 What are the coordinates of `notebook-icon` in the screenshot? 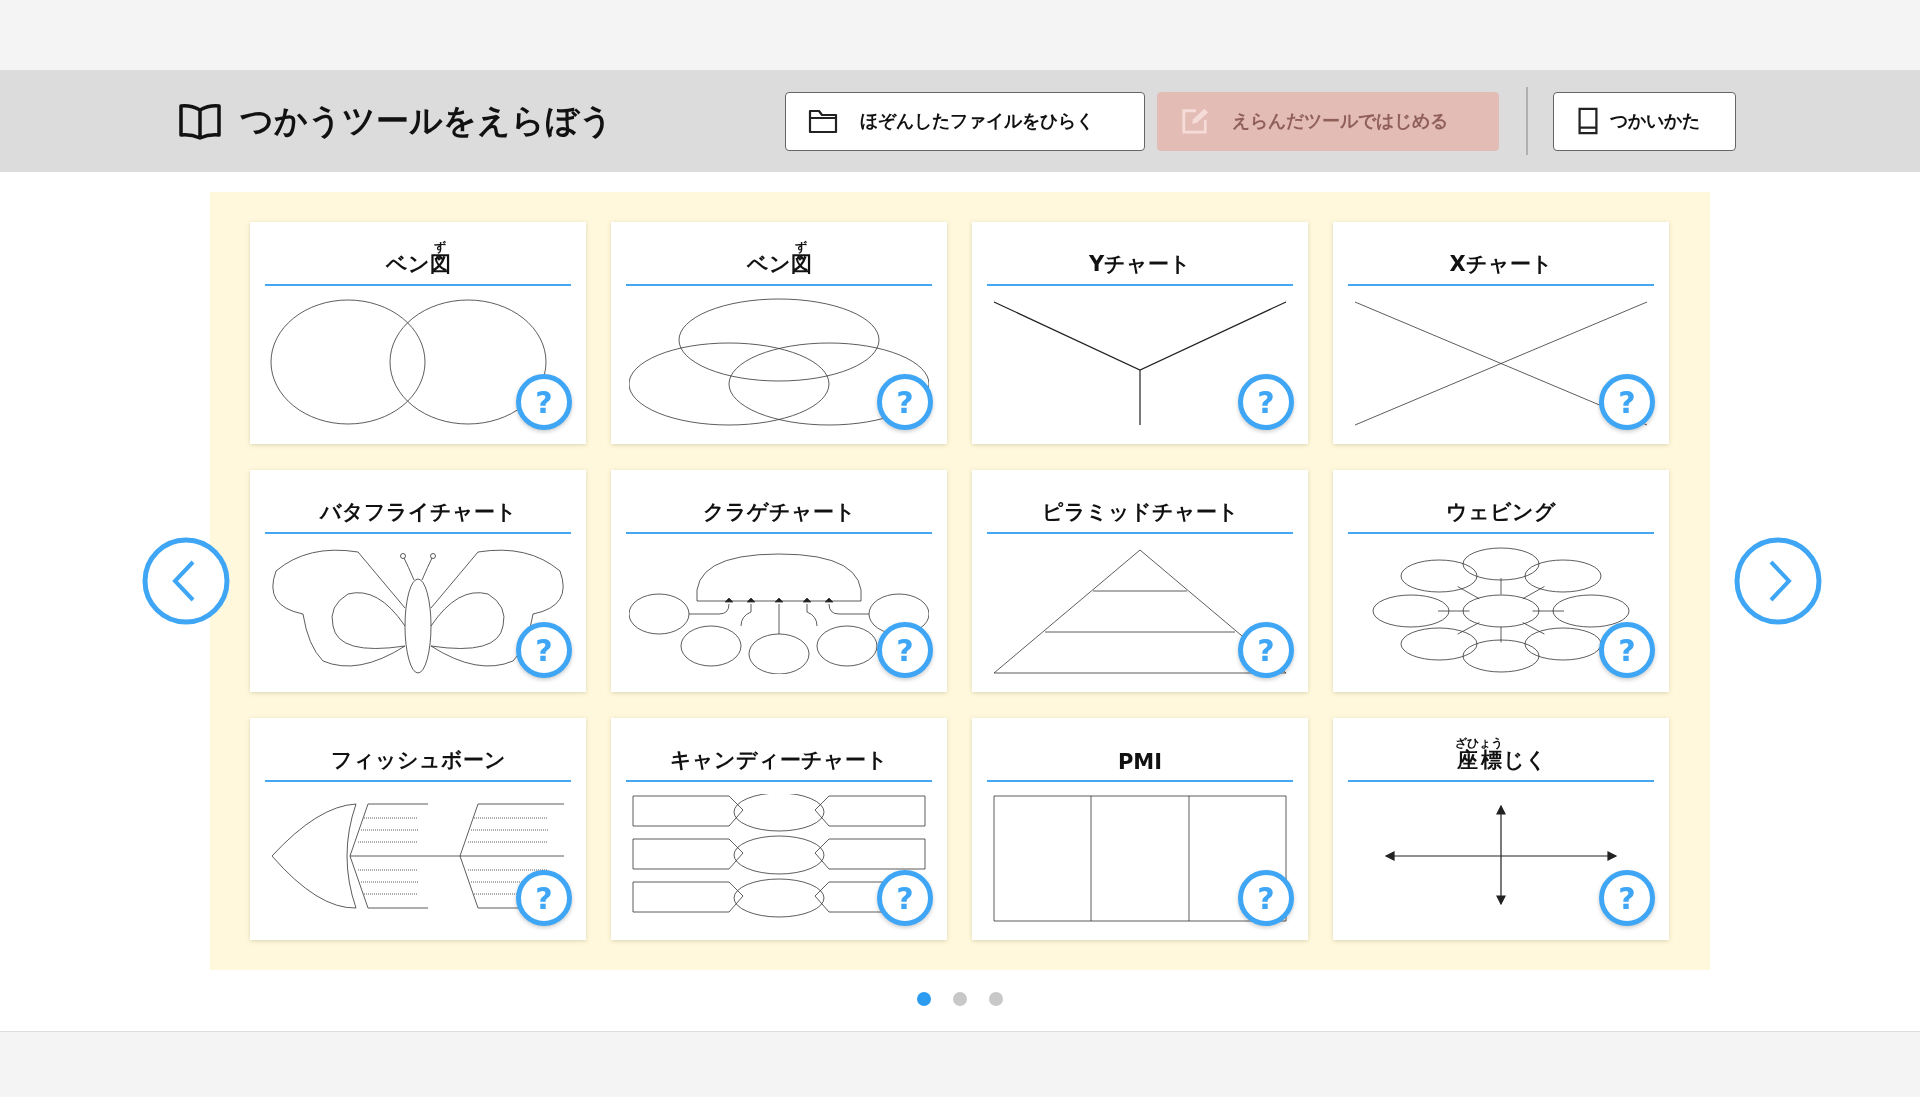 It's located at (1588, 121).